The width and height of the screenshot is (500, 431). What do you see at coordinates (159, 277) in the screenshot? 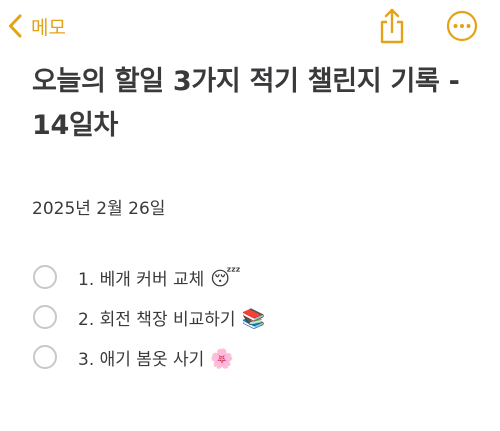
I see `checklist-item-text: 1. 베개 커버 교체 😴` at bounding box center [159, 277].